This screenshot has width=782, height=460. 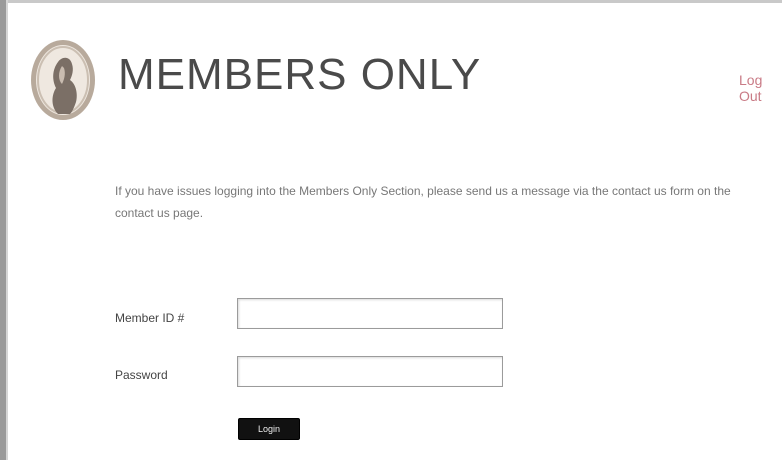 I want to click on member-id-input, so click(x=370, y=313).